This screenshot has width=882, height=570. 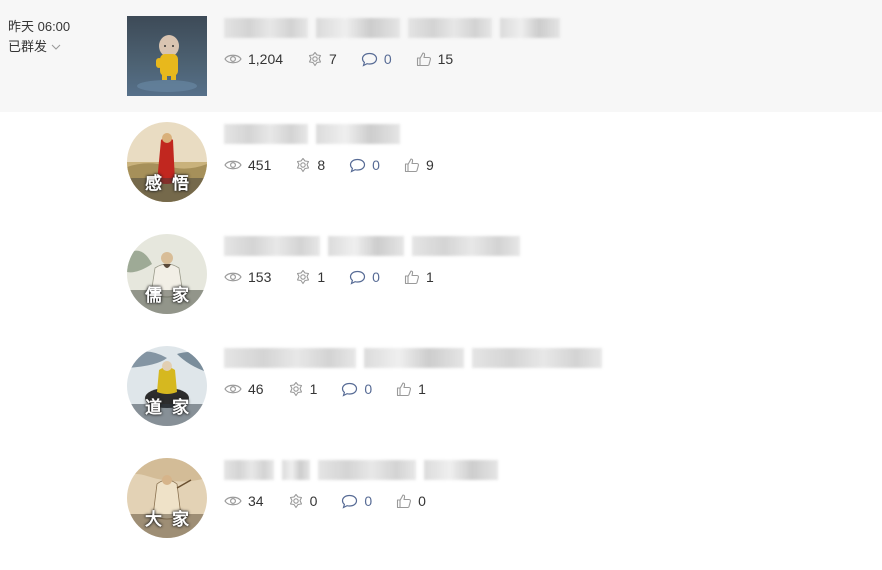 What do you see at coordinates (172, 296) in the screenshot?
I see `cover-caption: 儒家` at bounding box center [172, 296].